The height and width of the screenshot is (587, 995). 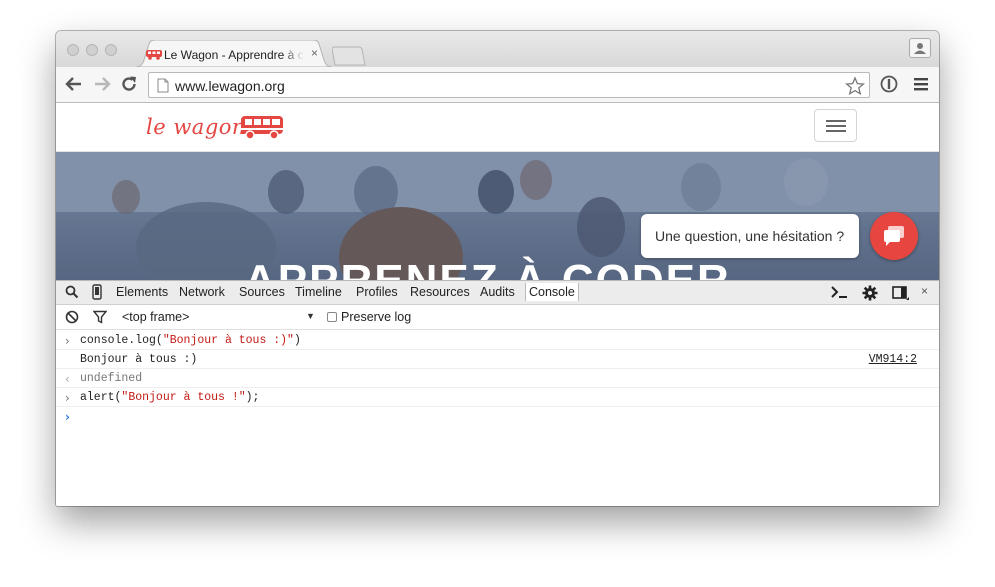 What do you see at coordinates (839, 292) in the screenshot?
I see `console-drawer-icon` at bounding box center [839, 292].